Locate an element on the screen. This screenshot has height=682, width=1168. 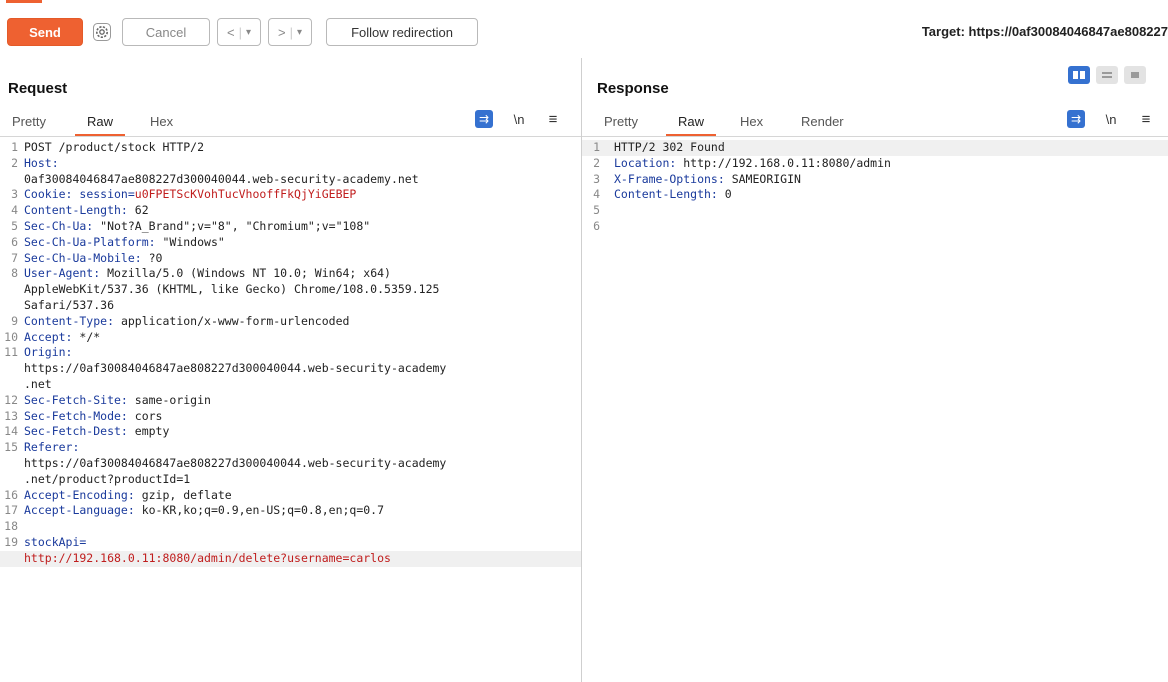
line-content: Sec-Fetch-Mode: cors is located at coordinates (93, 417).